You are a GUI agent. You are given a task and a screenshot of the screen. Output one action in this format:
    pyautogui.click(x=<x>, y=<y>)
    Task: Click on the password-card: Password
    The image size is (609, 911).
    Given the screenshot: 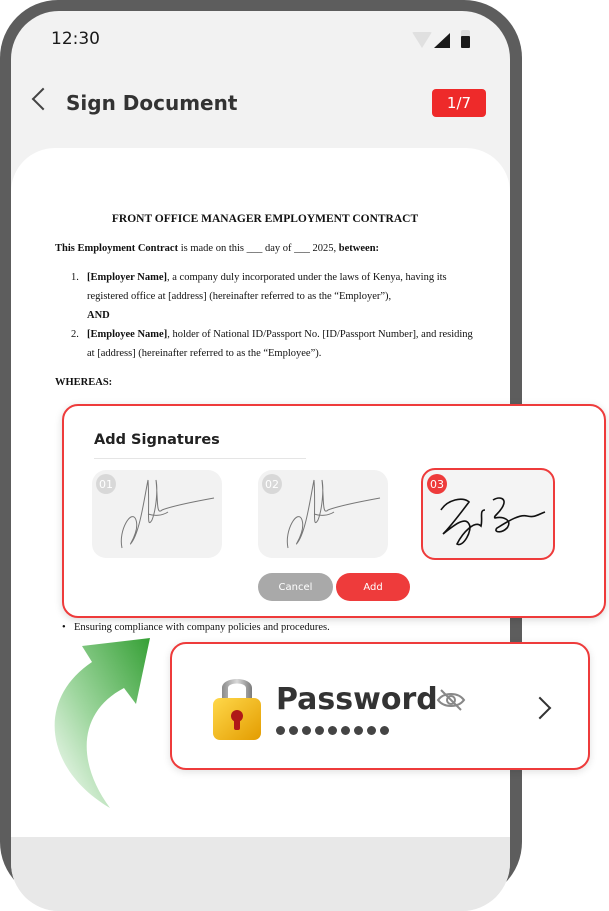 What is the action you would take?
    pyautogui.click(x=380, y=706)
    